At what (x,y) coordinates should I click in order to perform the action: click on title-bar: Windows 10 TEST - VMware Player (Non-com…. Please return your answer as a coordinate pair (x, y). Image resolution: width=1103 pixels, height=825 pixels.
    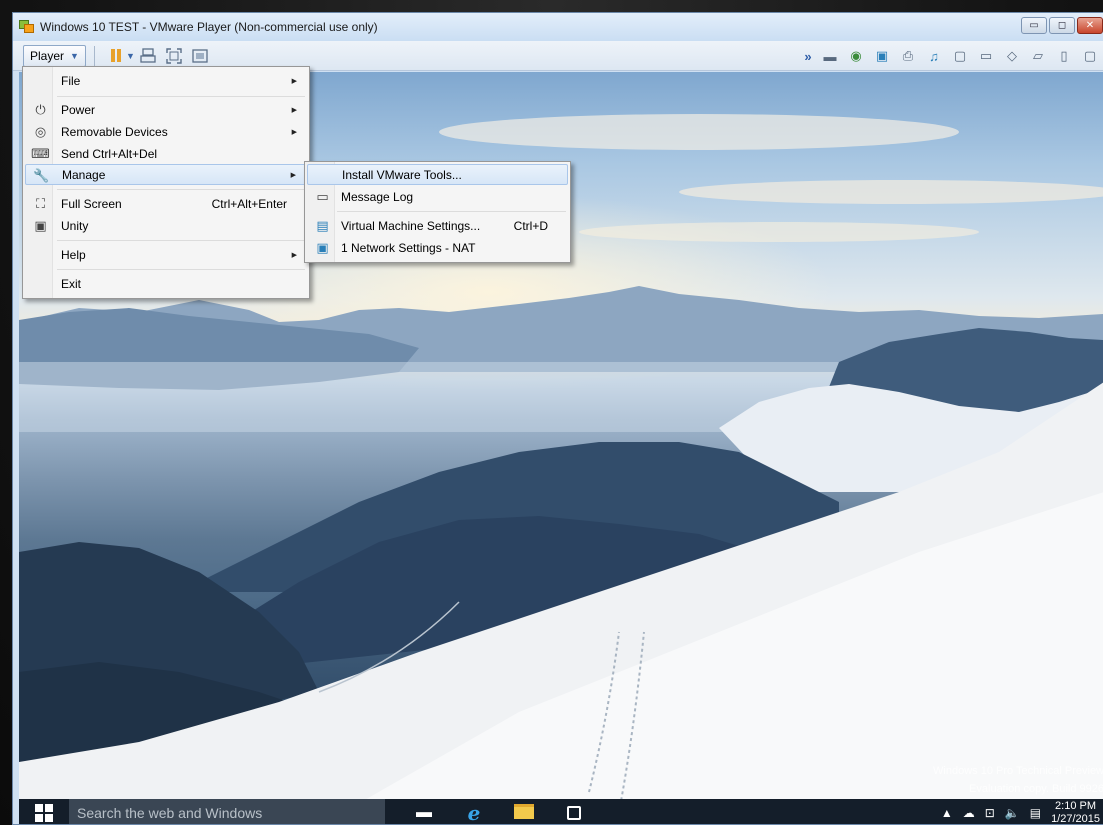
    Looking at the image, I should click on (558, 27).